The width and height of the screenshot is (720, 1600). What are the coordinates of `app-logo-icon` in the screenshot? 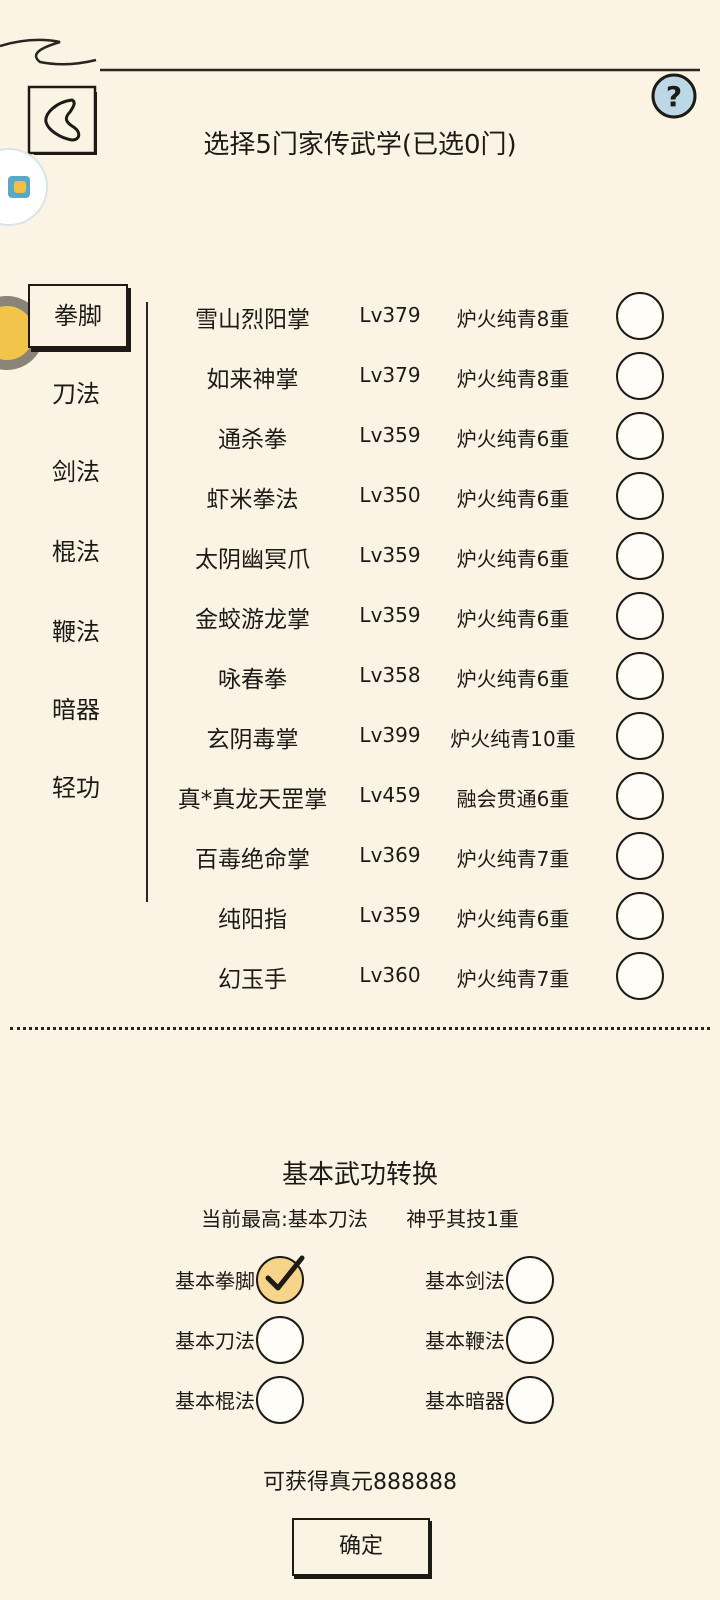 It's located at (19, 187).